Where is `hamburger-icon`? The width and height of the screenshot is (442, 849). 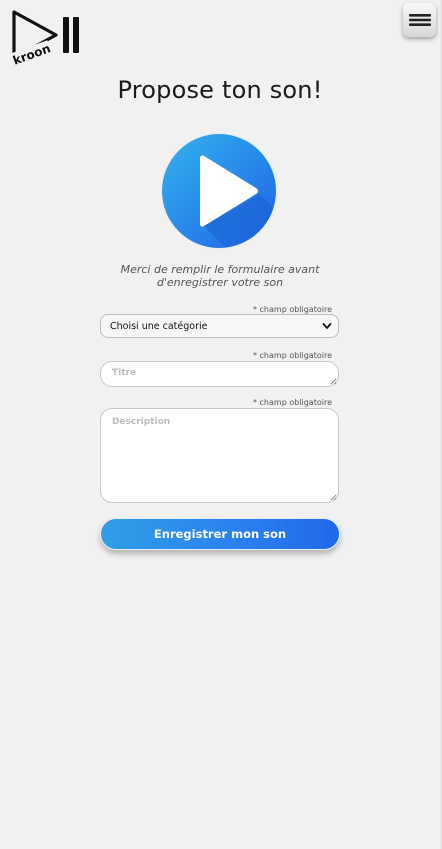 hamburger-icon is located at coordinates (419, 20).